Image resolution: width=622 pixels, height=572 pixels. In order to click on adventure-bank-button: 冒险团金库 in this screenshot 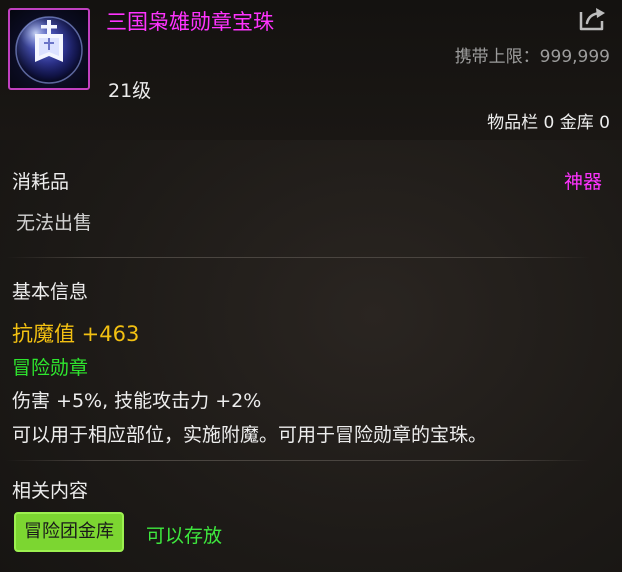, I will do `click(69, 532)`.